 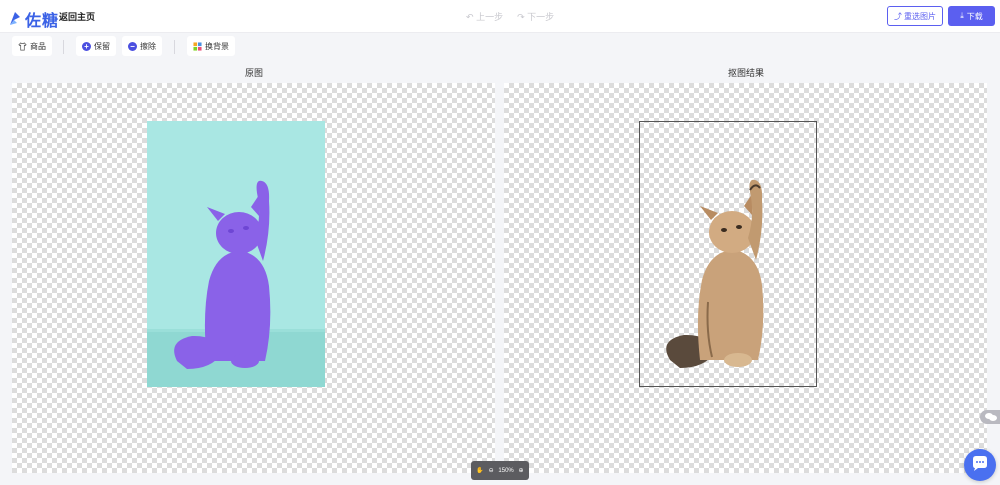 What do you see at coordinates (42, 21) in the screenshot?
I see `logo-text: 佐糖` at bounding box center [42, 21].